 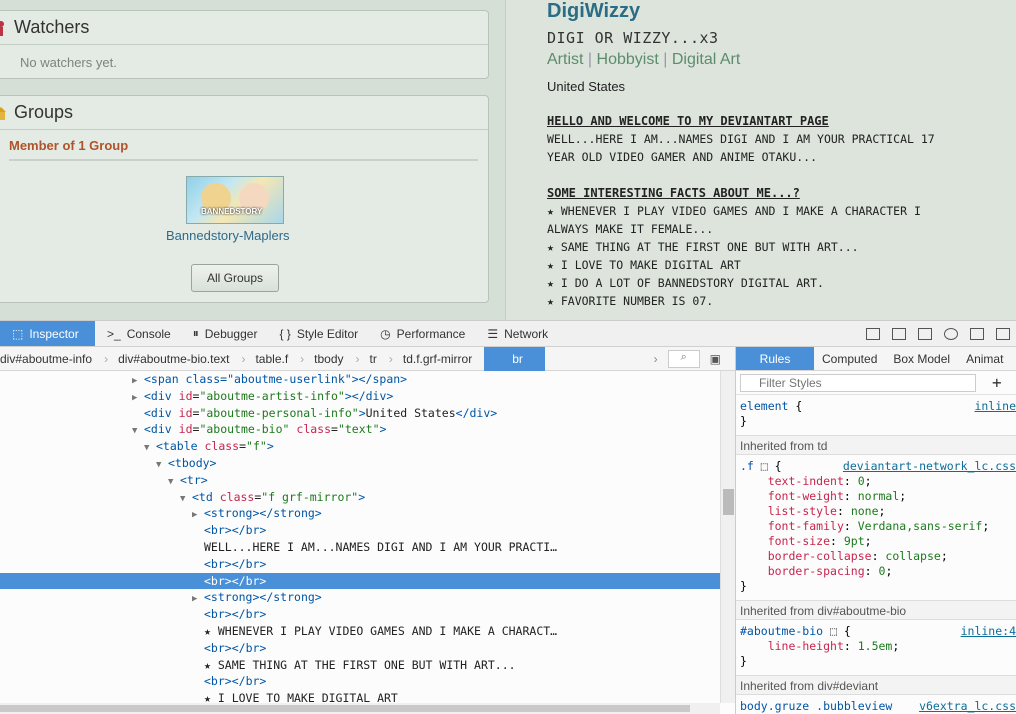 What do you see at coordinates (977, 333) in the screenshot?
I see `dock-side-icon` at bounding box center [977, 333].